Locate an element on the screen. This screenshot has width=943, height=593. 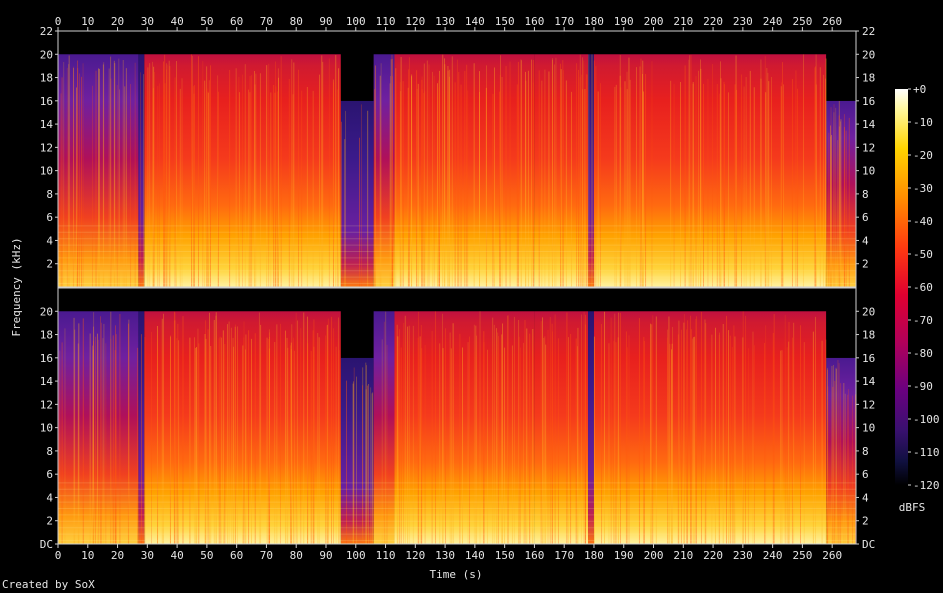
x-tick-label-top: 80 is located at coordinates (296, 21).